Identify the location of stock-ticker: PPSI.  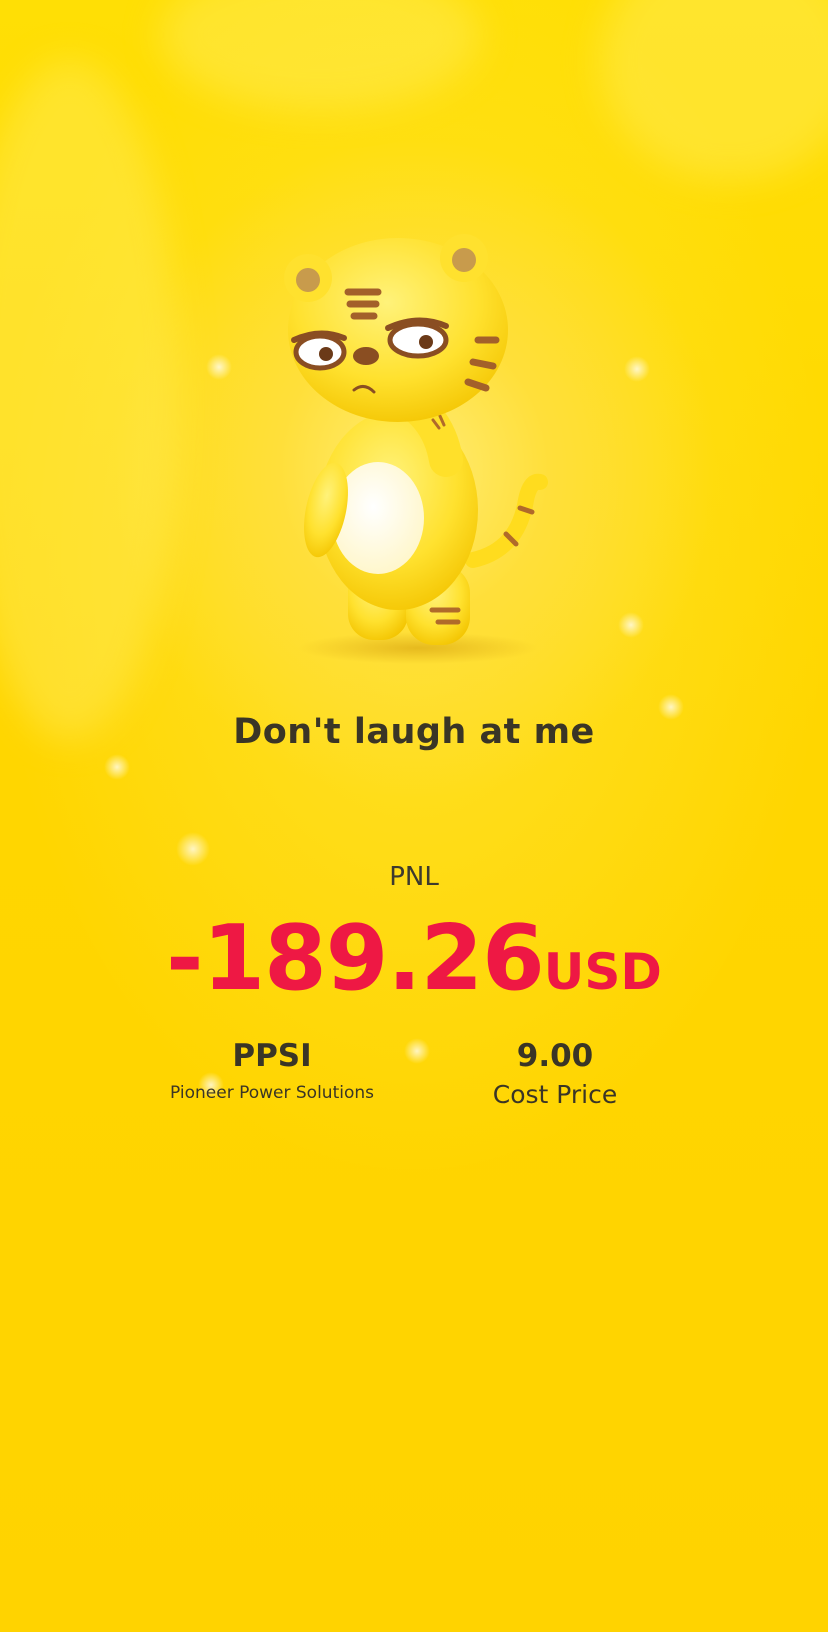
(272, 1056).